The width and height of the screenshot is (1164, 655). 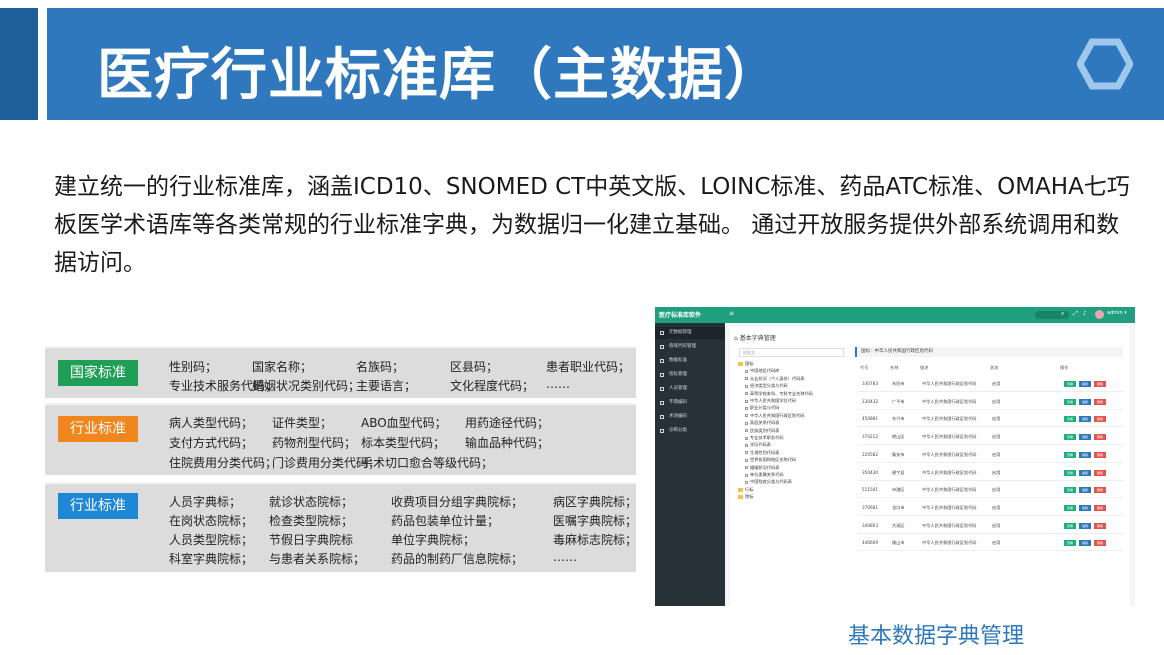 I want to click on sidebar-item-label: 数据标准, so click(x=678, y=360).